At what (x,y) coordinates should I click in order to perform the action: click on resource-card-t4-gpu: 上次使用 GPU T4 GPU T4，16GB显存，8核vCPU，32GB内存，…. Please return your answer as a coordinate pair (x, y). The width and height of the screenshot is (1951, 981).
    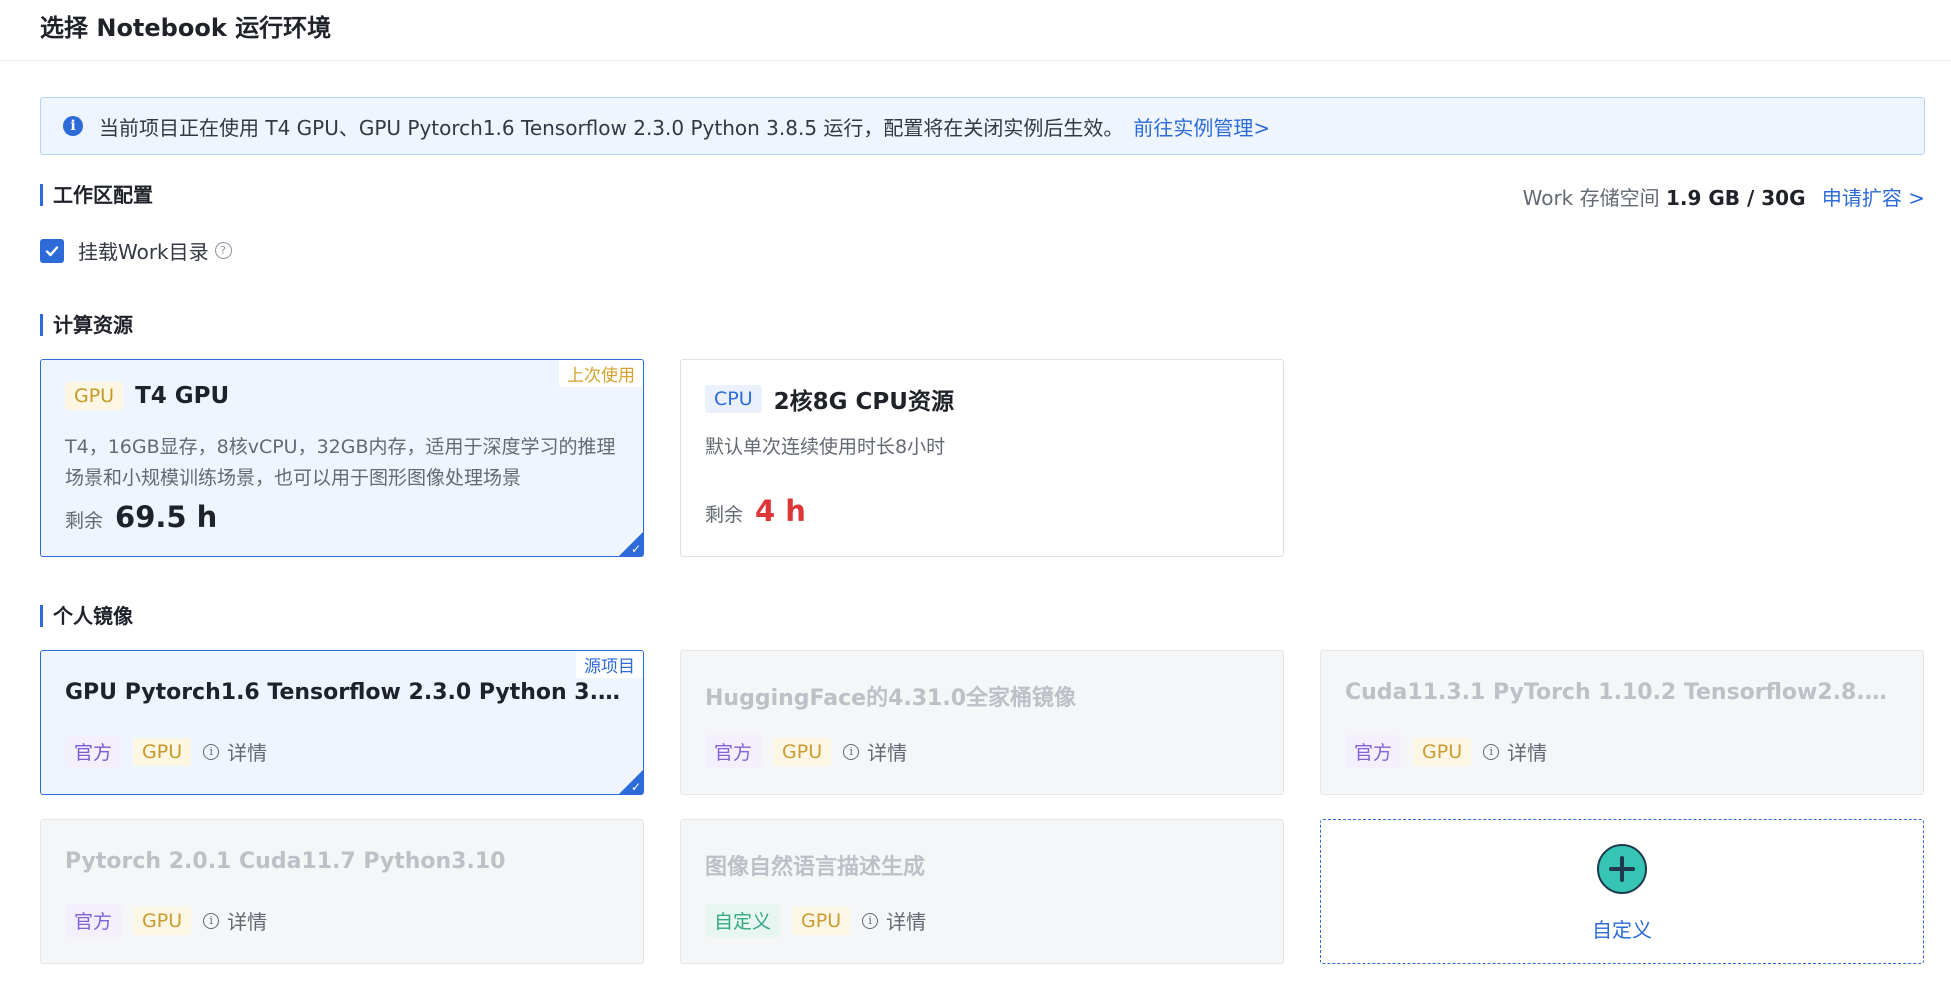
    Looking at the image, I should click on (342, 458).